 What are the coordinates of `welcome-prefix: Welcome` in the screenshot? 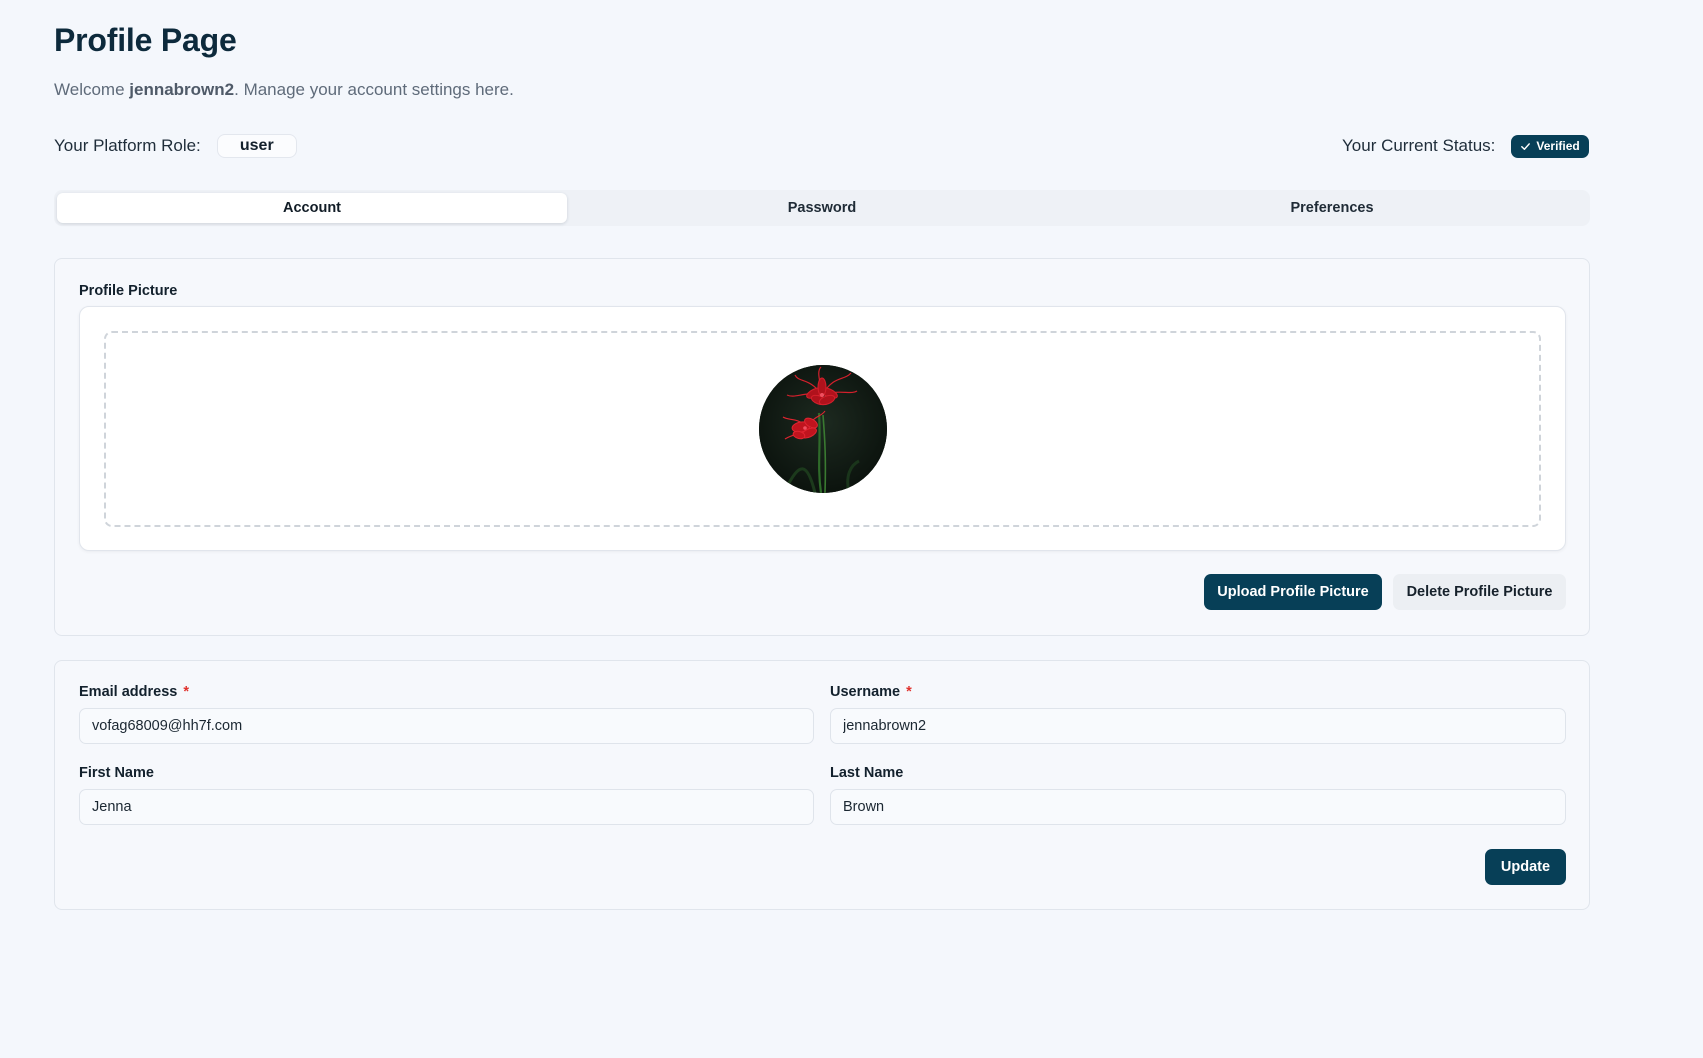 It's located at (92, 89).